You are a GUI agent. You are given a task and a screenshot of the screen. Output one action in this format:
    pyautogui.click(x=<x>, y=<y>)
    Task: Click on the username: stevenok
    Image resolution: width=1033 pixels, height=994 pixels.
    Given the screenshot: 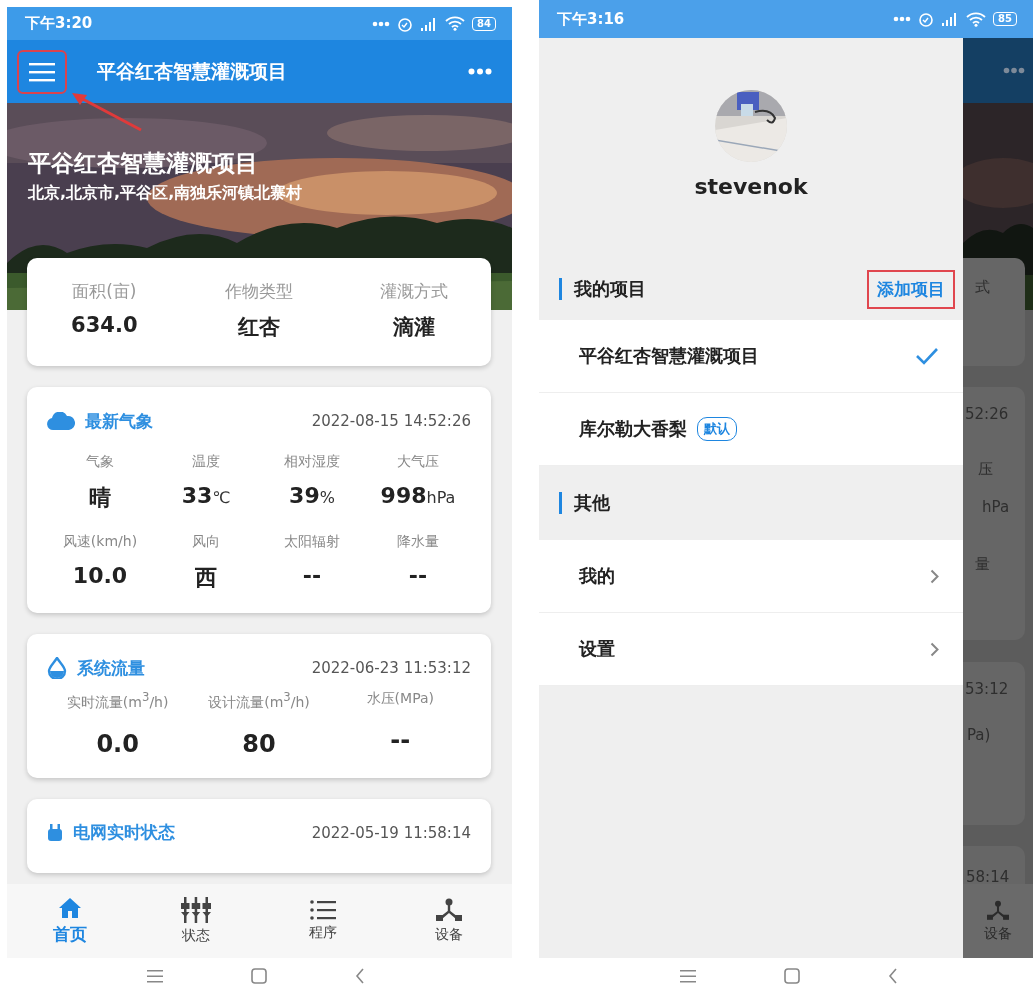 What is the action you would take?
    pyautogui.click(x=751, y=186)
    